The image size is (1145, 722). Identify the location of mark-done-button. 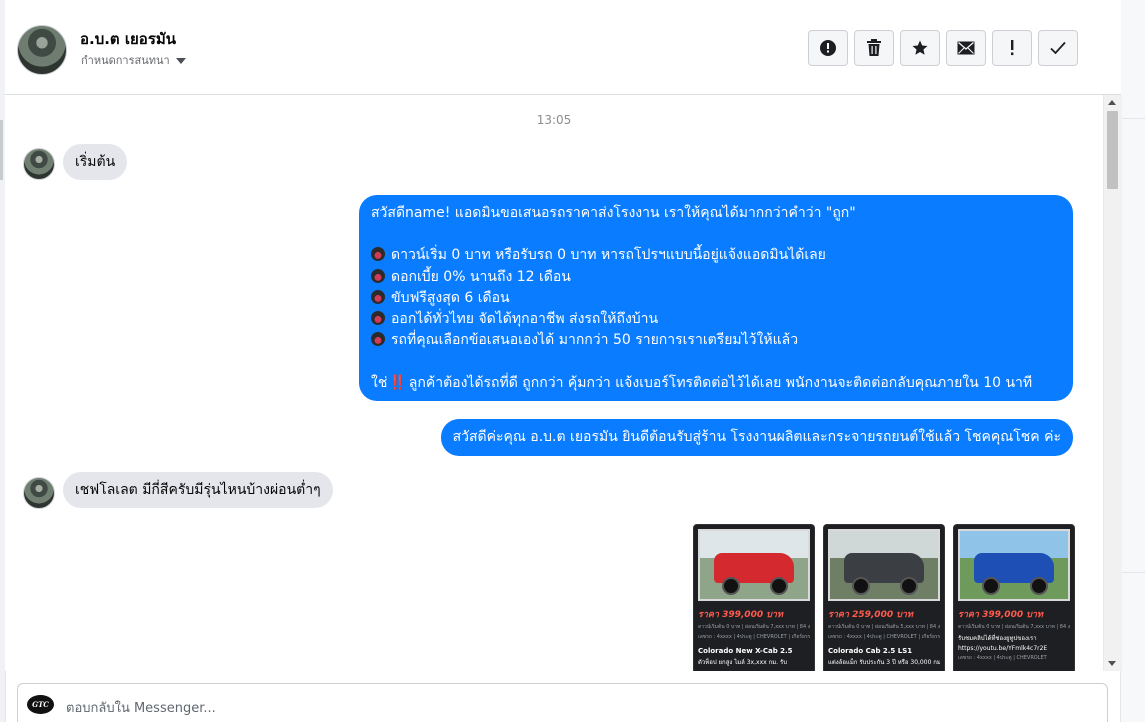
(1058, 48).